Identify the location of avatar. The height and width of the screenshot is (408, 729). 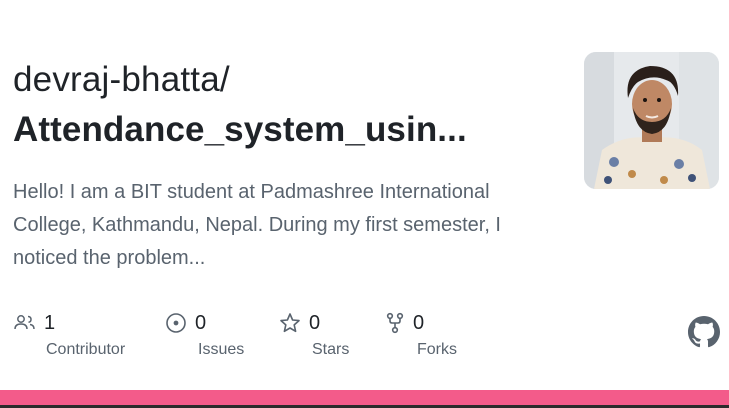
(651, 120).